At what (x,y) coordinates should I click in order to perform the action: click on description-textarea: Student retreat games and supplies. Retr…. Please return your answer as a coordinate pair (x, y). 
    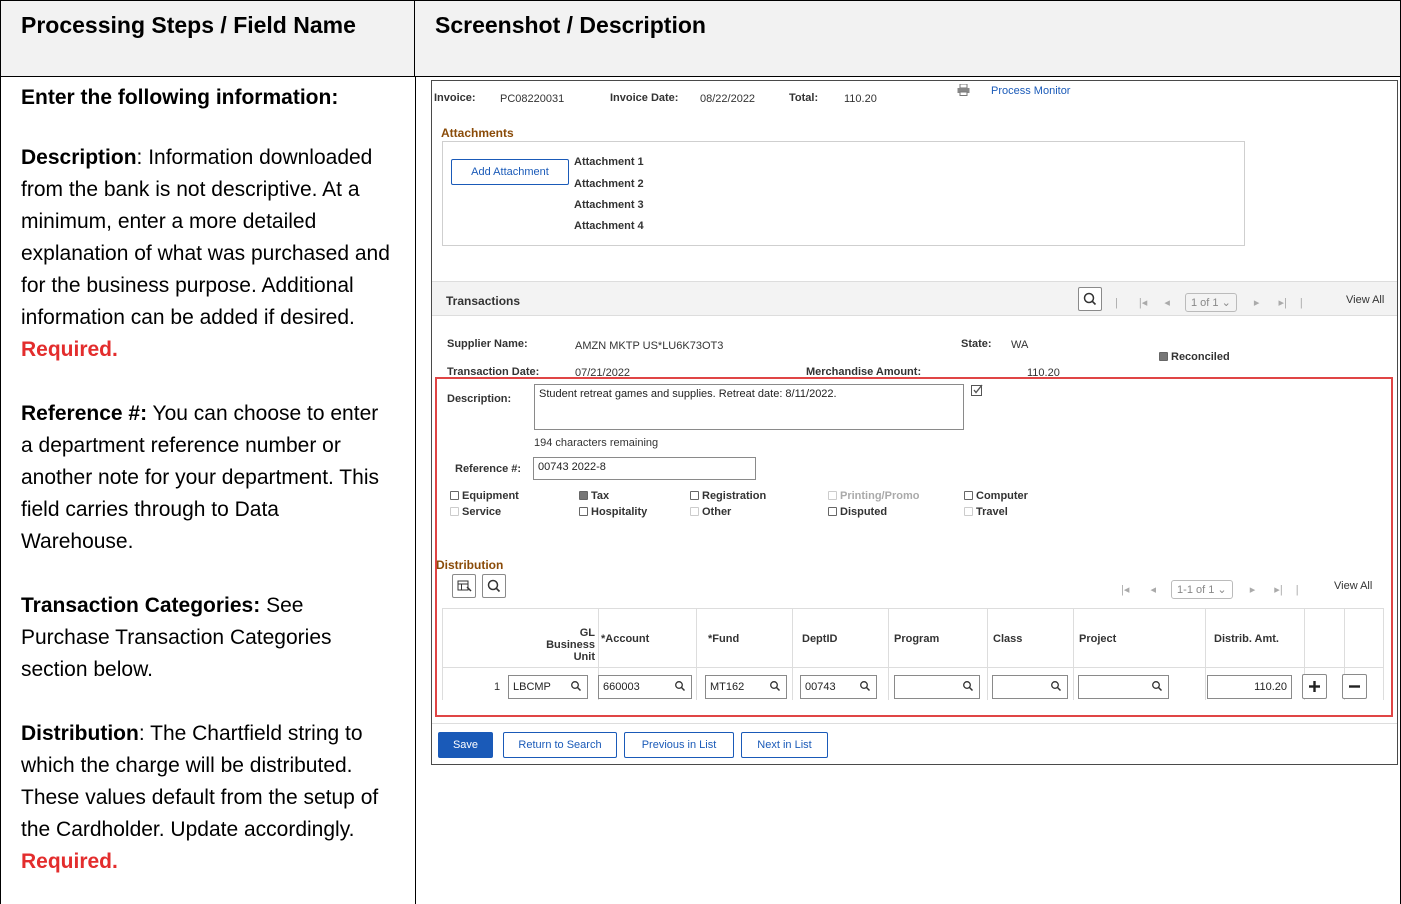
    Looking at the image, I should click on (749, 407).